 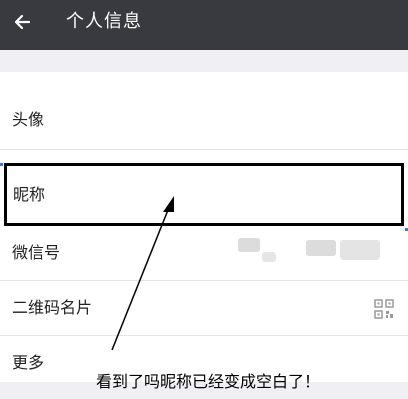 I want to click on qr-card-label: 二维码名片, so click(x=52, y=307).